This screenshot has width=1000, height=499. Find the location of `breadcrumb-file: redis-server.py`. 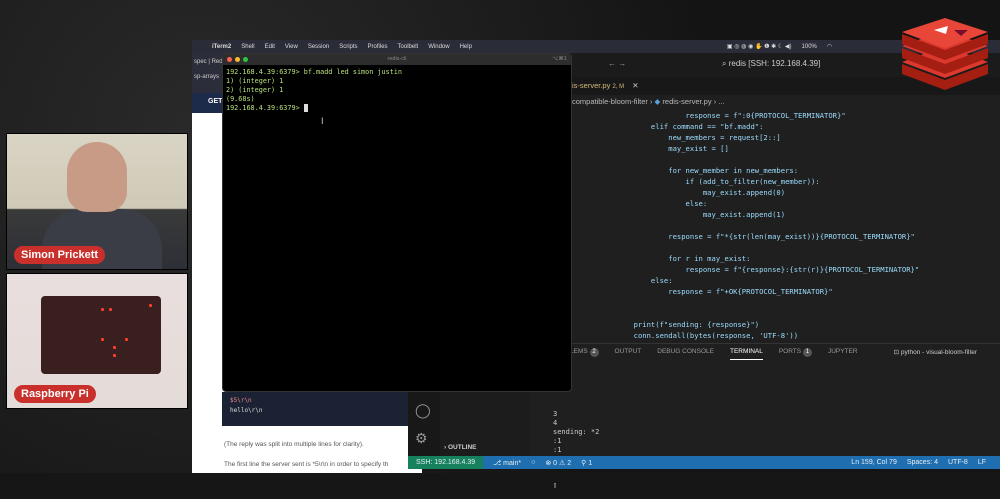

breadcrumb-file: redis-server.py is located at coordinates (686, 101).